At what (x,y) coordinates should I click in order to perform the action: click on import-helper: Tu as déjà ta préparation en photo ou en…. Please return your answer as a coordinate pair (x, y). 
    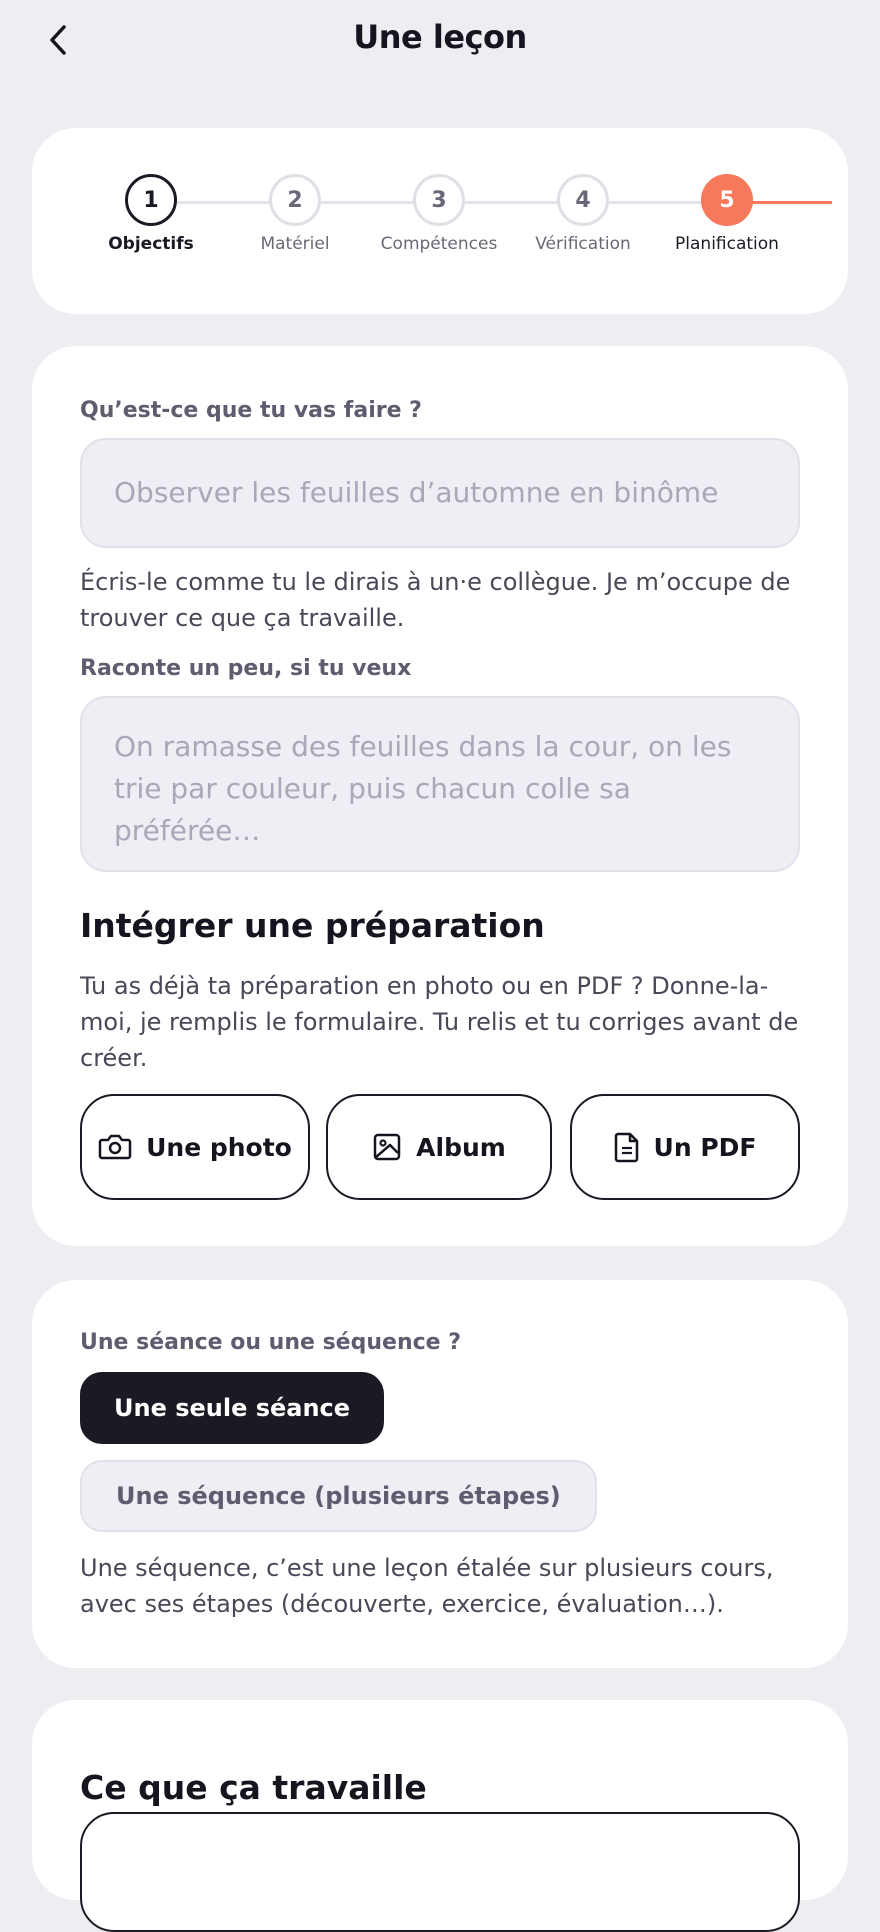
    Looking at the image, I should click on (439, 1022).